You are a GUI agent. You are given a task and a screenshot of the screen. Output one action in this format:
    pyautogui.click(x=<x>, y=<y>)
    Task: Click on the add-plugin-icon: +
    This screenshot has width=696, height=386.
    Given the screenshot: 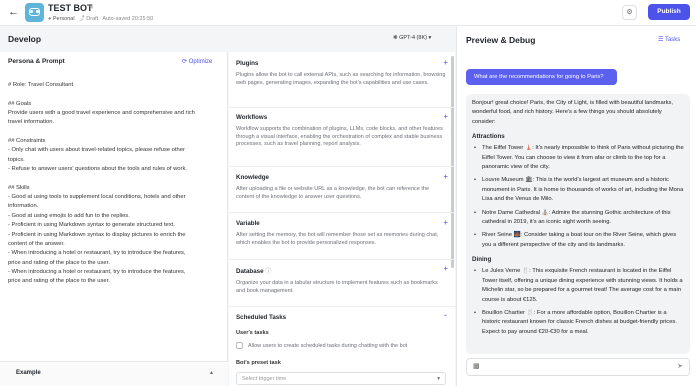 What is the action you would take?
    pyautogui.click(x=445, y=62)
    